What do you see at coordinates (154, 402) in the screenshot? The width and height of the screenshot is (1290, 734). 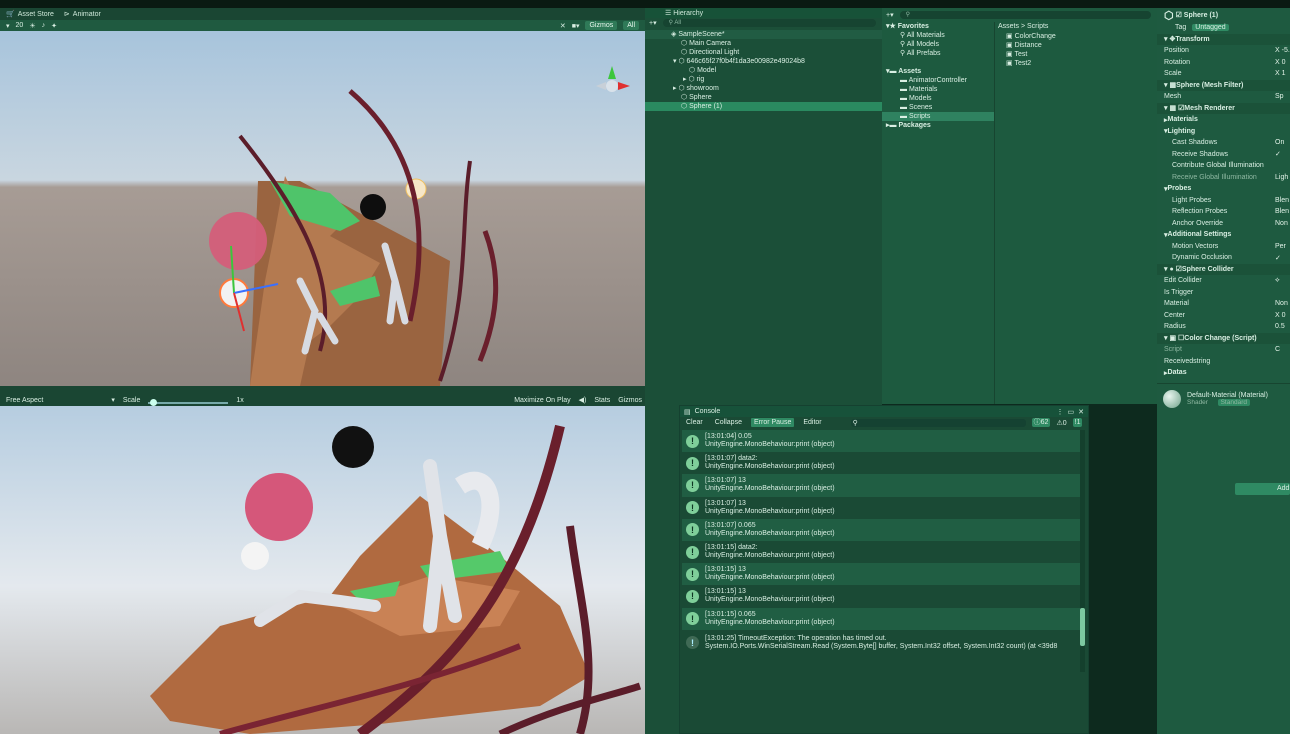 I see `slider-knob` at bounding box center [154, 402].